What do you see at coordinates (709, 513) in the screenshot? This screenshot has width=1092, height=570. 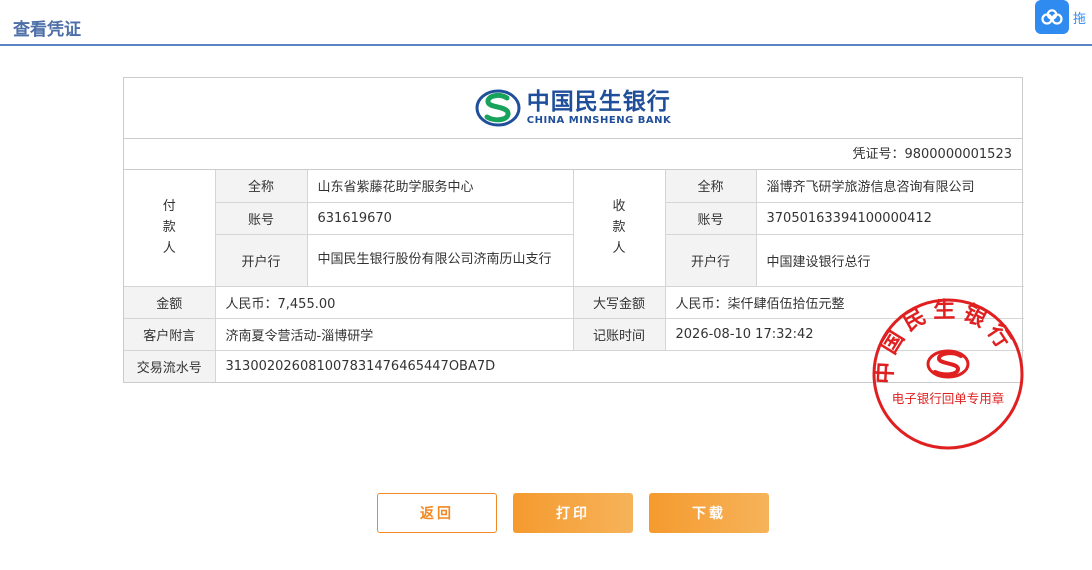 I see `download-button: 下载` at bounding box center [709, 513].